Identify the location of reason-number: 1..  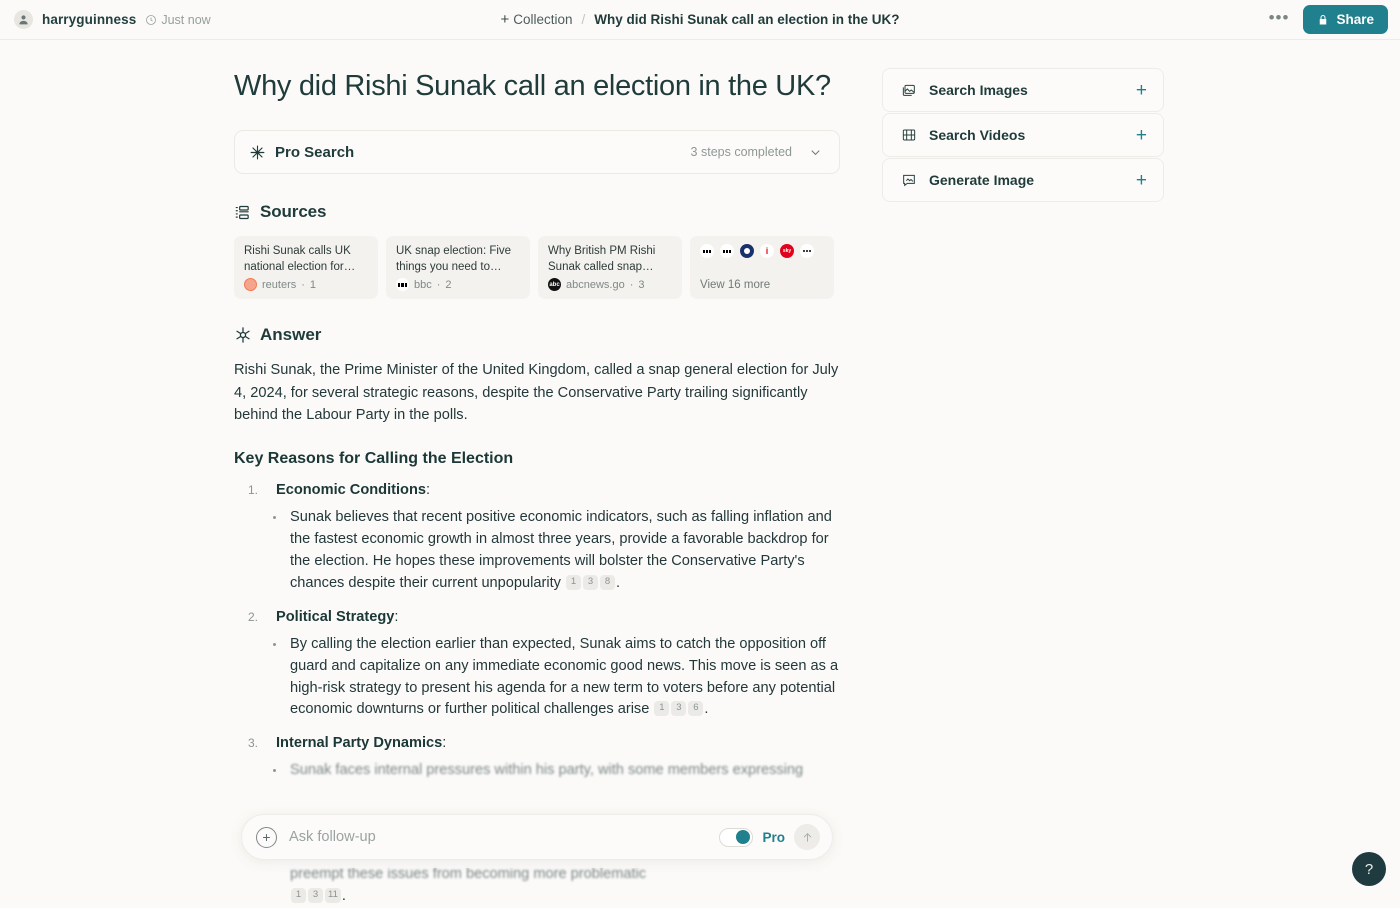
(256, 490).